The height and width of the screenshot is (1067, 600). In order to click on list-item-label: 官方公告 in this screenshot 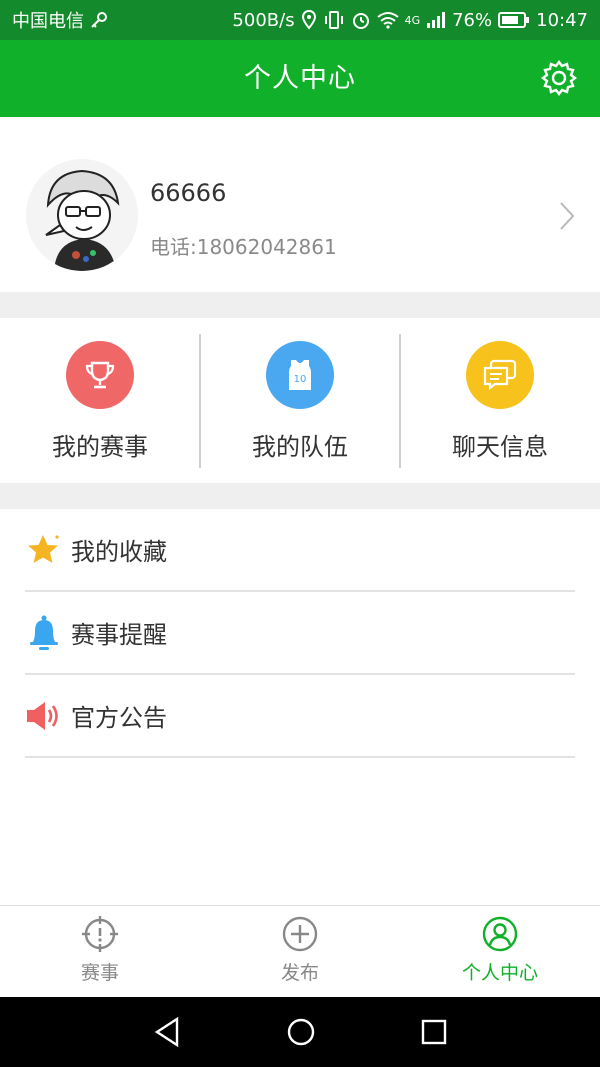, I will do `click(119, 718)`.